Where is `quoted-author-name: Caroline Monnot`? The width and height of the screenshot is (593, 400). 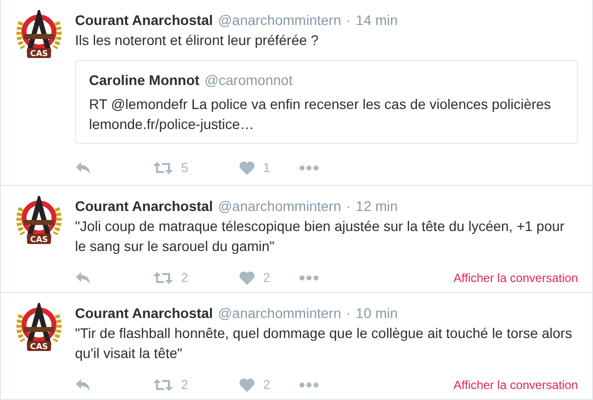
quoted-author-name: Caroline Monnot is located at coordinates (144, 80).